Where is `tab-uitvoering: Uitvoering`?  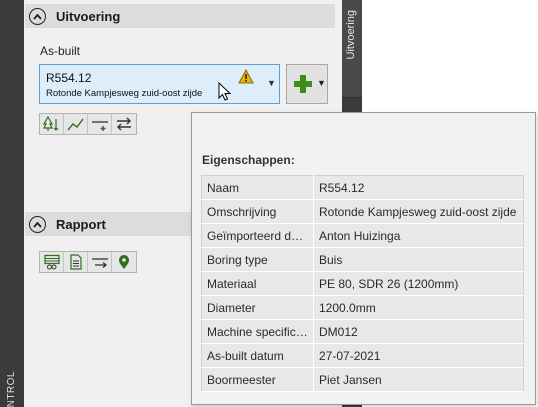
tab-uitvoering: Uitvoering is located at coordinates (352, 49).